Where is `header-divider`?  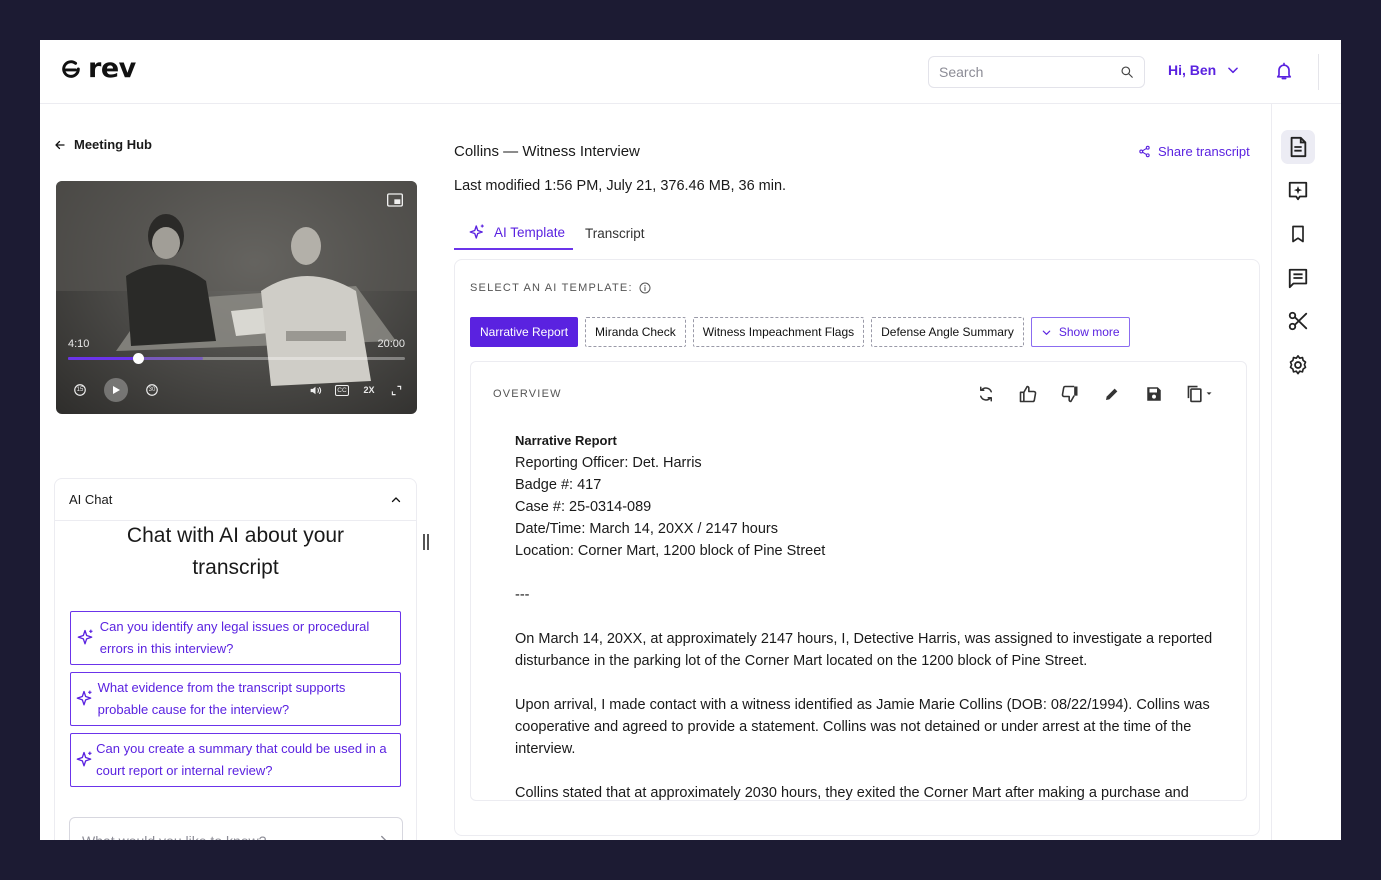
header-divider is located at coordinates (1318, 72).